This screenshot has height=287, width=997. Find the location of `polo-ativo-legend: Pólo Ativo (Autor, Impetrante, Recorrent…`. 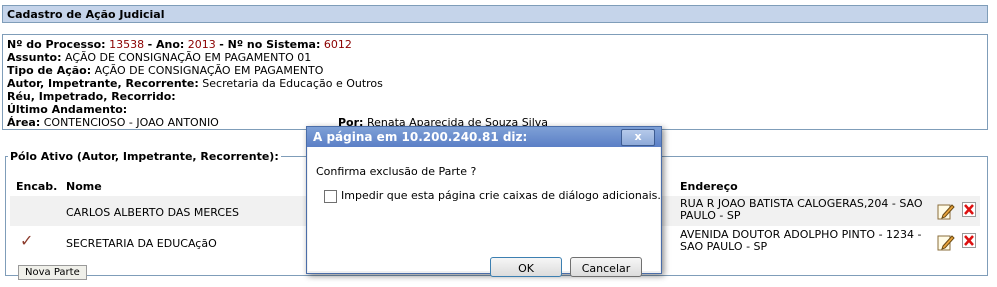

polo-ativo-legend: Pólo Ativo (Autor, Impetrante, Recorrent… is located at coordinates (144, 156).